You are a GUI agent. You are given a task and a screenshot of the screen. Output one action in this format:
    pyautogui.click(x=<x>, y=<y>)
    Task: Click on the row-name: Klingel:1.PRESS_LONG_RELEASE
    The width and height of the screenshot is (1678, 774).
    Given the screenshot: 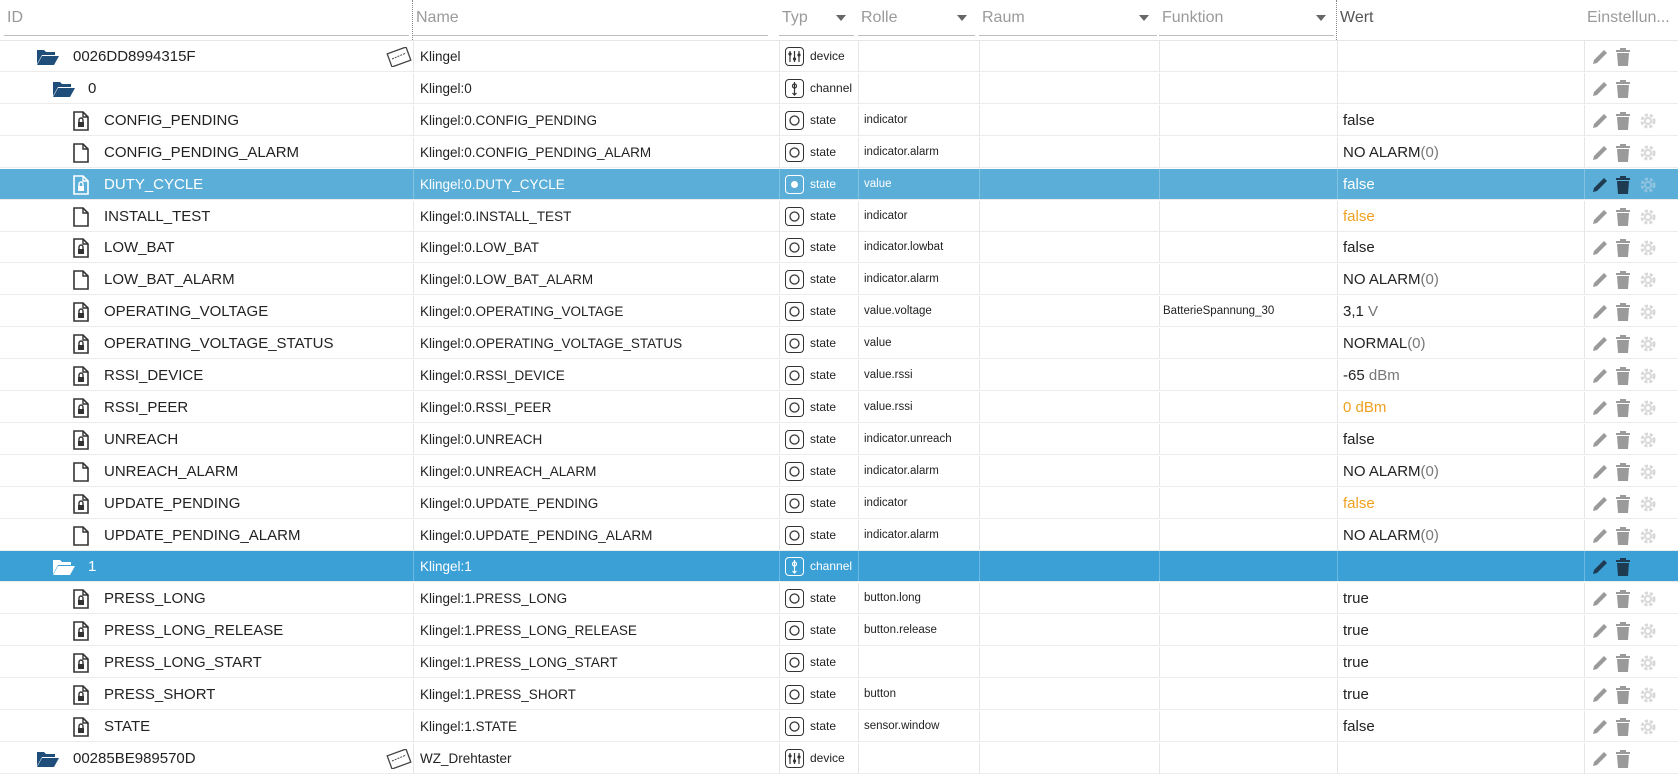 What is the action you would take?
    pyautogui.click(x=597, y=630)
    